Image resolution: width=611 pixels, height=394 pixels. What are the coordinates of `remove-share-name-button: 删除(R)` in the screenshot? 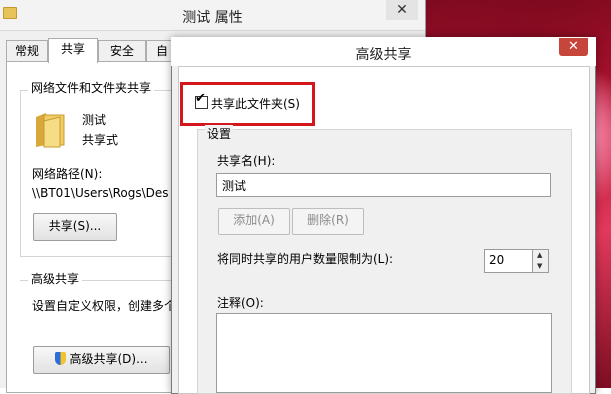 It's located at (328, 221).